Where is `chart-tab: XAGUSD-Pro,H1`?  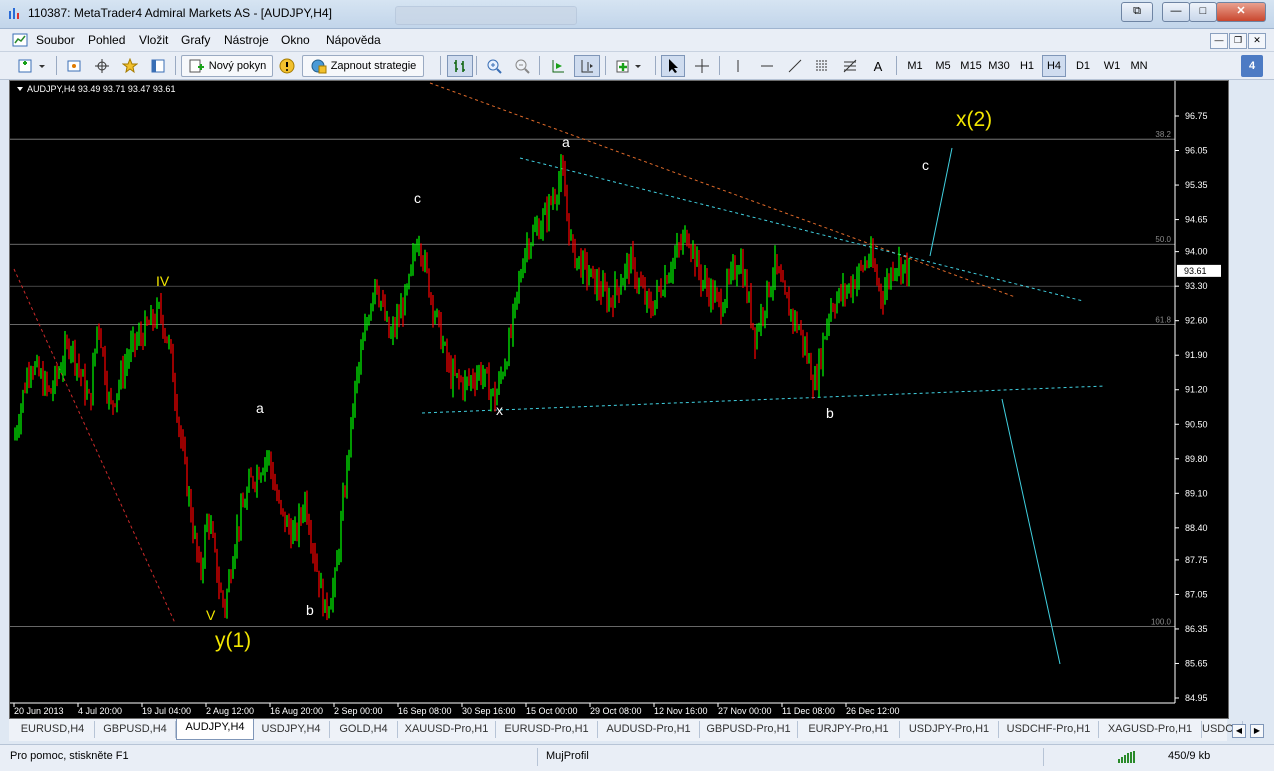
chart-tab: XAGUSD-Pro,H1 is located at coordinates (1150, 729).